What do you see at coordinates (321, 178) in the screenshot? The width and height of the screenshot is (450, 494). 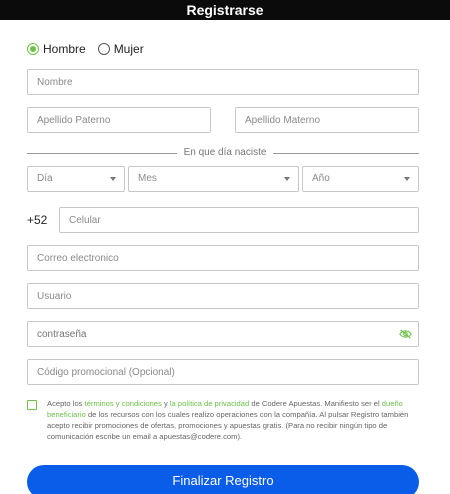 I see `year-select-value: Año` at bounding box center [321, 178].